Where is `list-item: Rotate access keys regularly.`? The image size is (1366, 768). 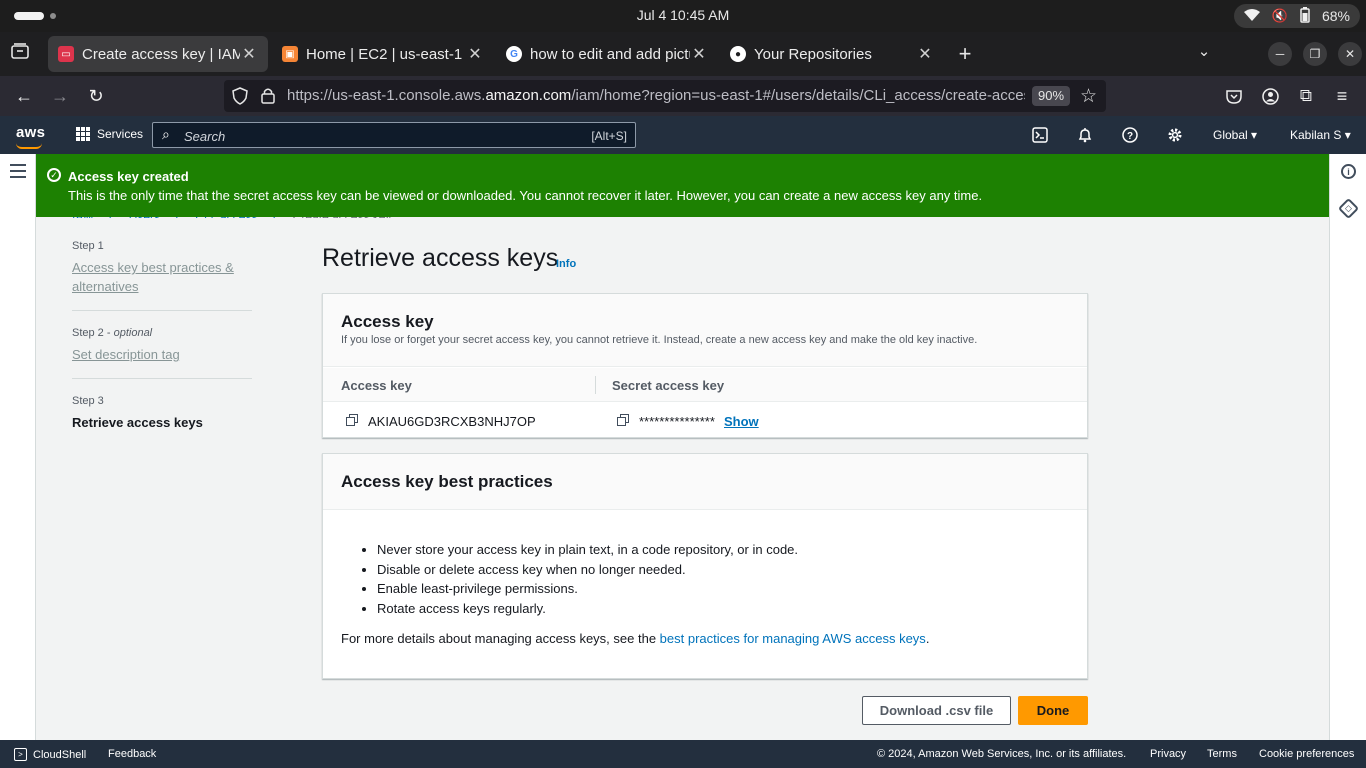 list-item: Rotate access keys regularly. is located at coordinates (587, 609).